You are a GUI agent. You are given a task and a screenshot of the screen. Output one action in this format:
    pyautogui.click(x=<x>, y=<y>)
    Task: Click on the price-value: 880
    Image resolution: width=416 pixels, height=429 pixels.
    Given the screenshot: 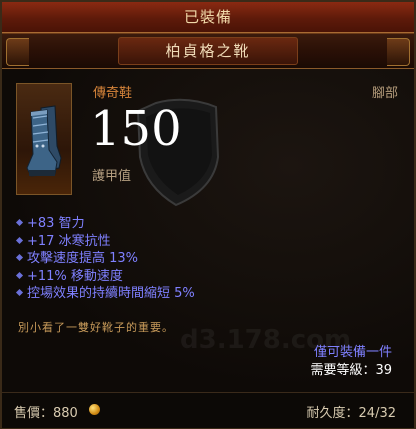 What is the action you would take?
    pyautogui.click(x=65, y=413)
    